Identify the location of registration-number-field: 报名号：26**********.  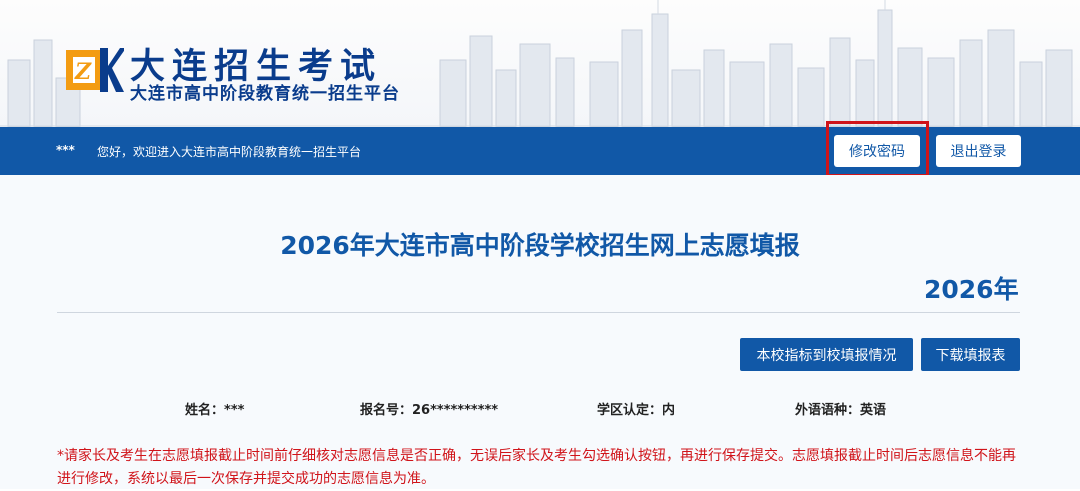
(429, 408).